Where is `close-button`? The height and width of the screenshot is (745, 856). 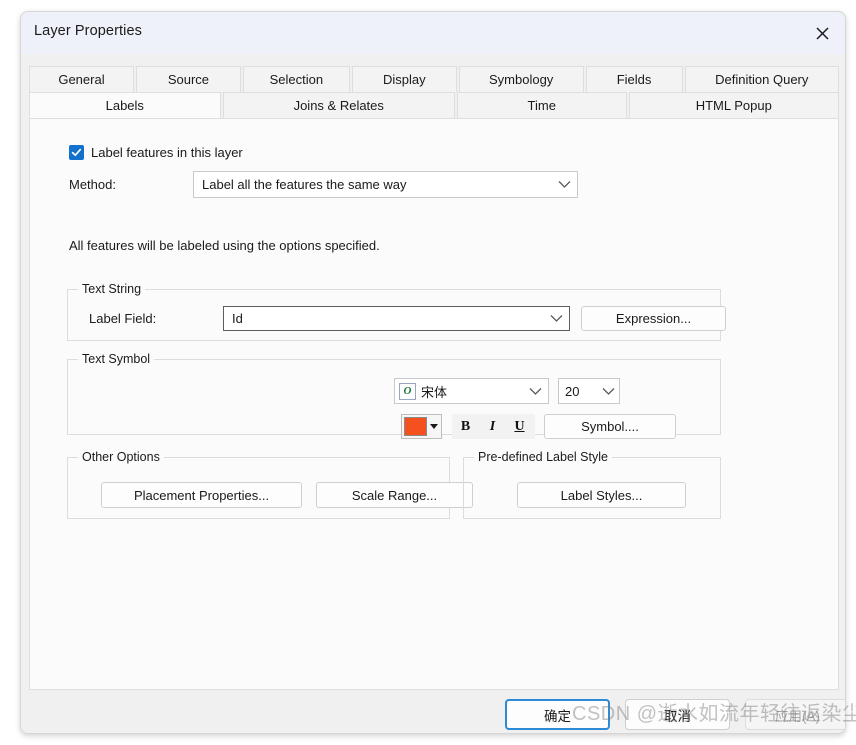 close-button is located at coordinates (822, 33).